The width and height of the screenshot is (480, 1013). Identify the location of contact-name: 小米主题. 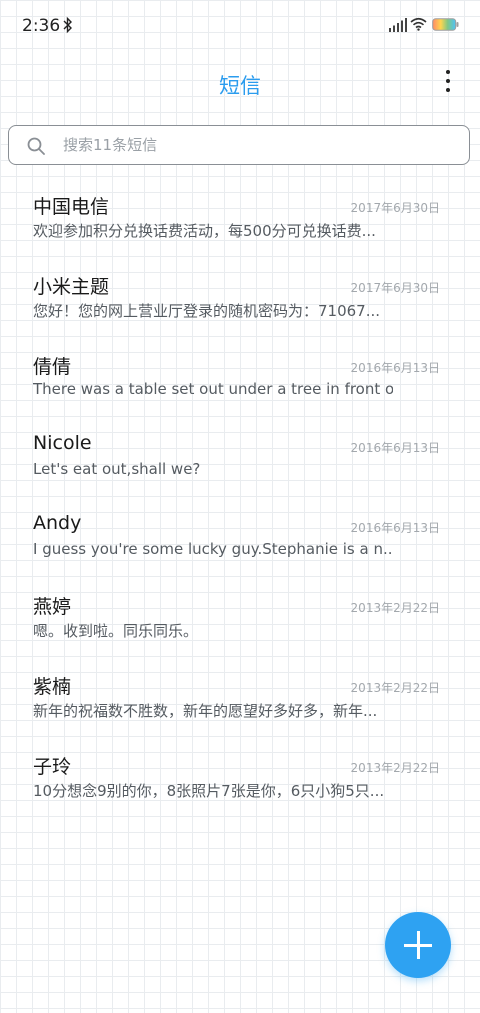
(71, 287).